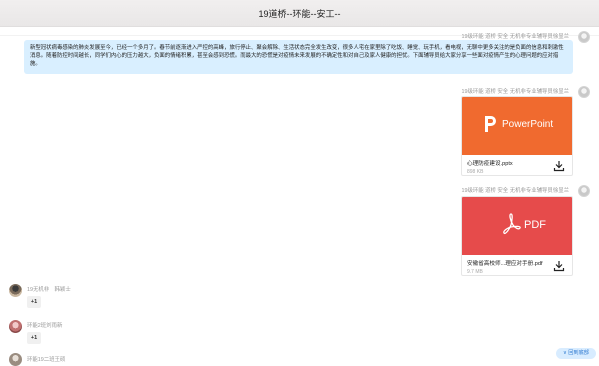 This screenshot has width=599, height=366. What do you see at coordinates (49, 290) in the screenshot?
I see `message-sender: 19无机非 韩颖士` at bounding box center [49, 290].